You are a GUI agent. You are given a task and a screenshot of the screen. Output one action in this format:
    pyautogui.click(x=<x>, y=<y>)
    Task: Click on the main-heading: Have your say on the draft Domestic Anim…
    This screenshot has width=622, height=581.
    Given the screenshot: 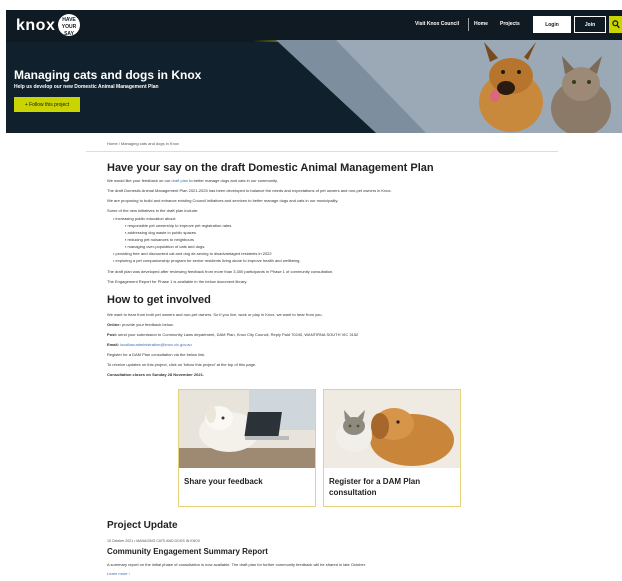 What is the action you would take?
    pyautogui.click(x=270, y=168)
    